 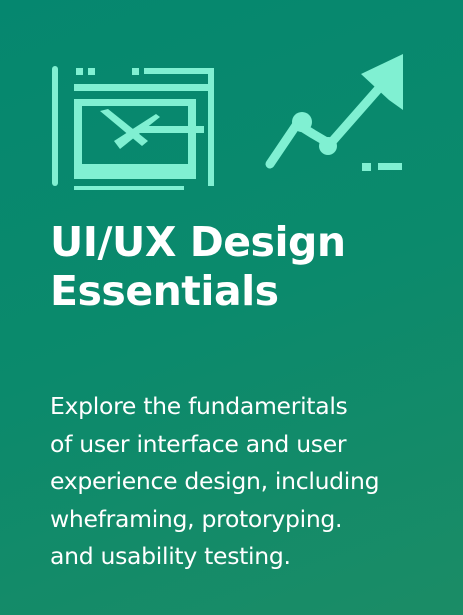 What do you see at coordinates (133, 128) in the screenshot?
I see `wireframe-icon` at bounding box center [133, 128].